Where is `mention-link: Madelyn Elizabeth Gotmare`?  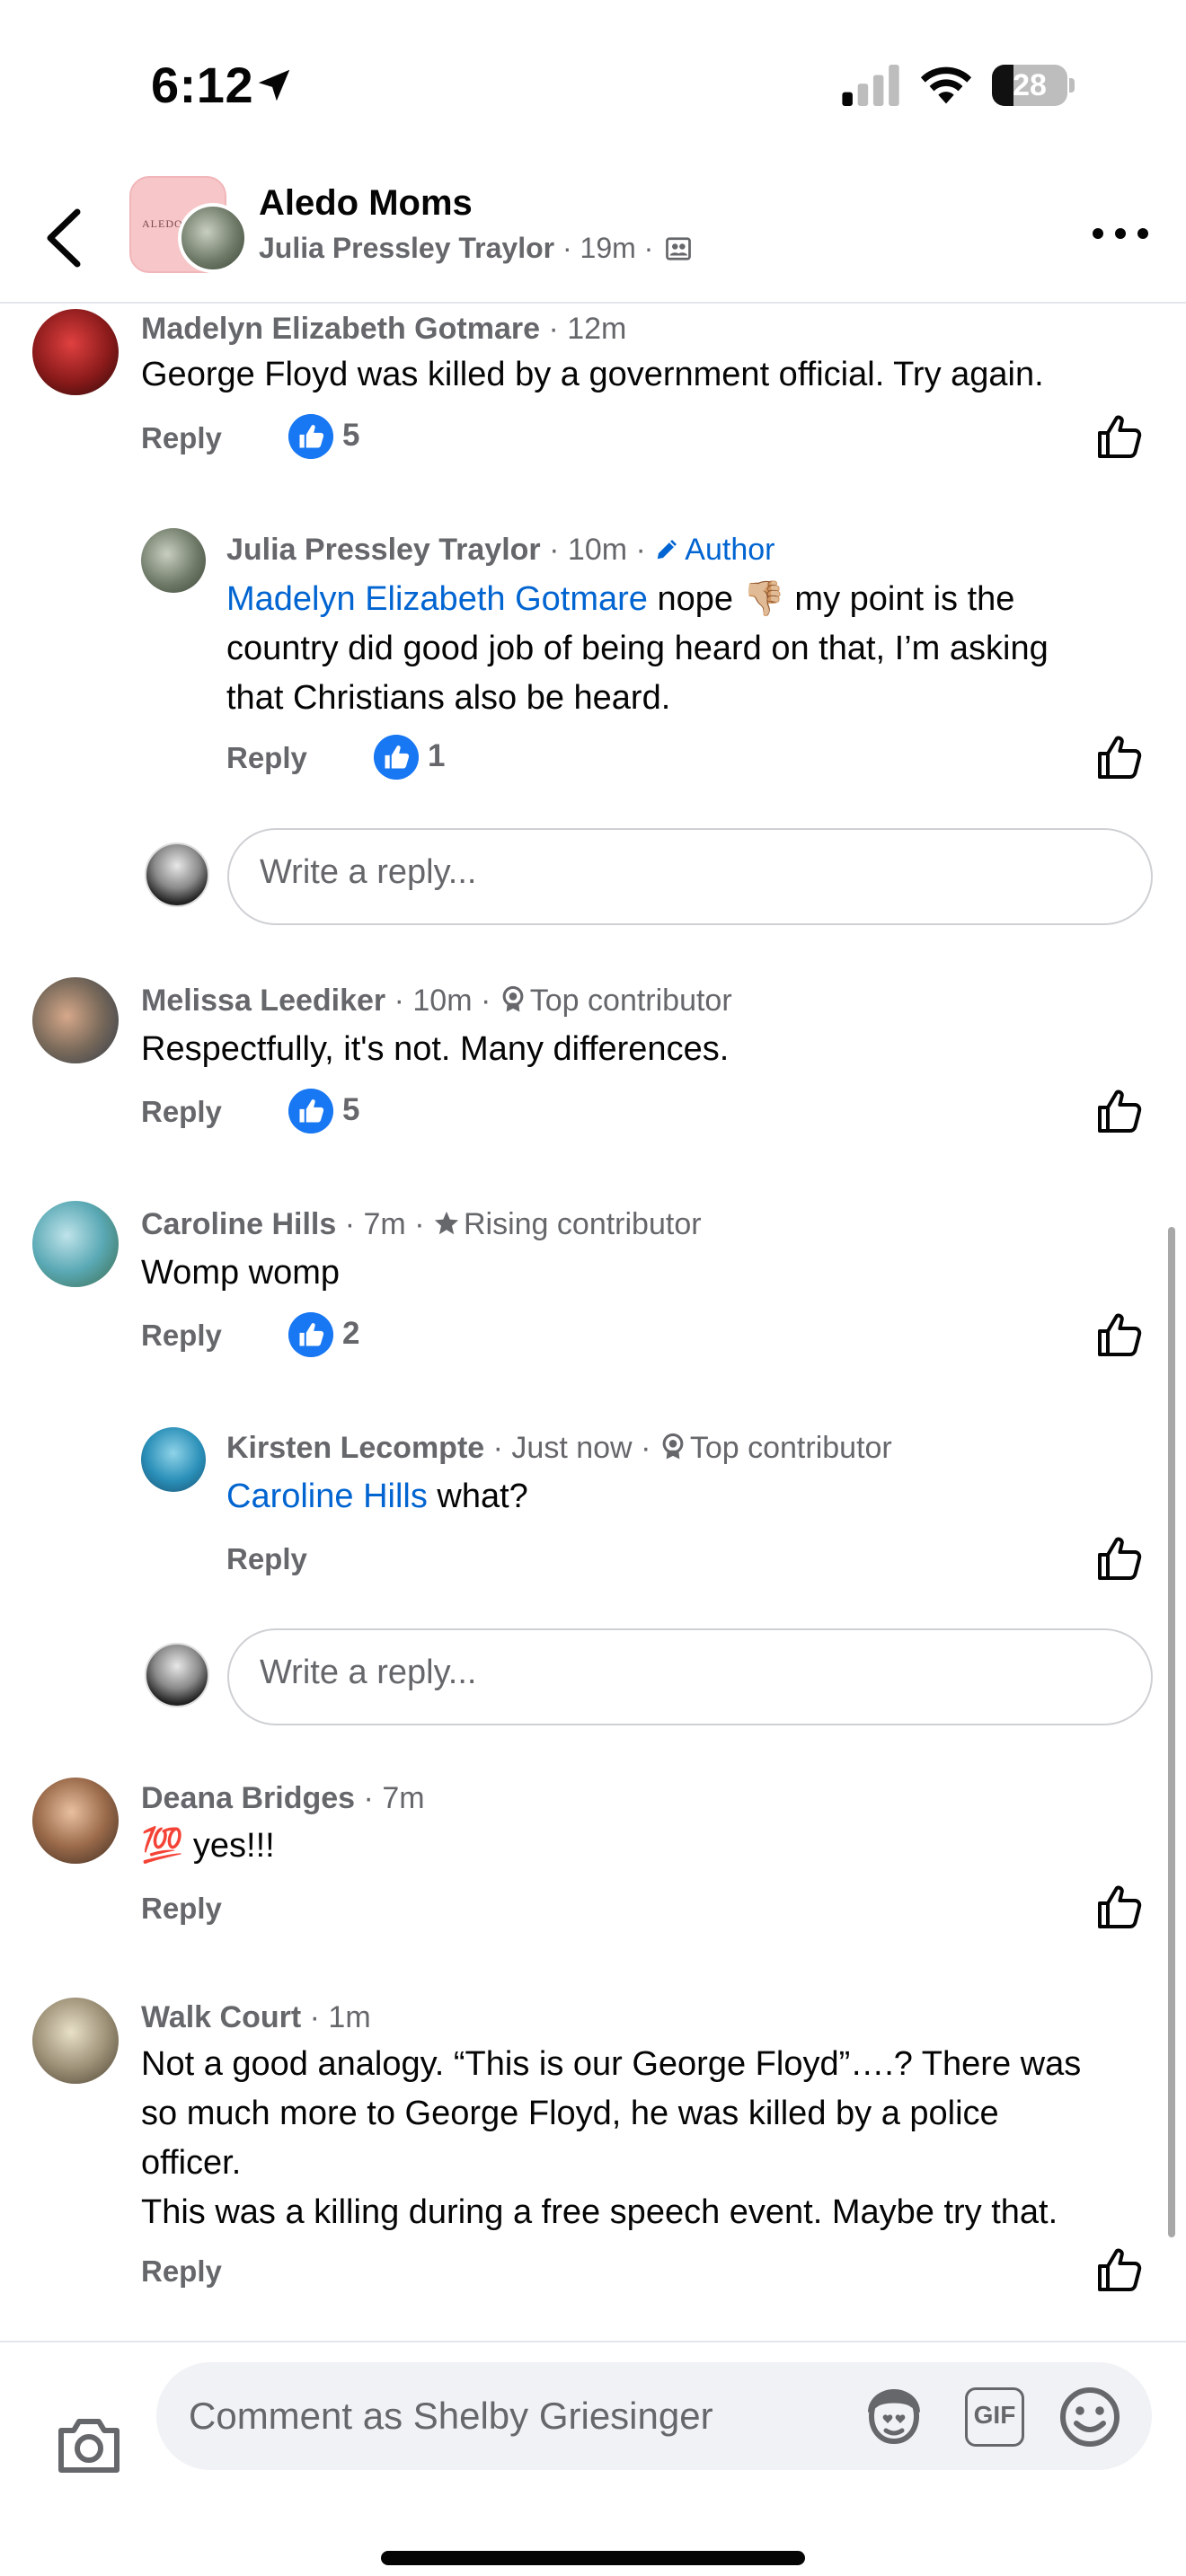
mention-link: Madelyn Elizabeth Gotmare is located at coordinates (437, 599).